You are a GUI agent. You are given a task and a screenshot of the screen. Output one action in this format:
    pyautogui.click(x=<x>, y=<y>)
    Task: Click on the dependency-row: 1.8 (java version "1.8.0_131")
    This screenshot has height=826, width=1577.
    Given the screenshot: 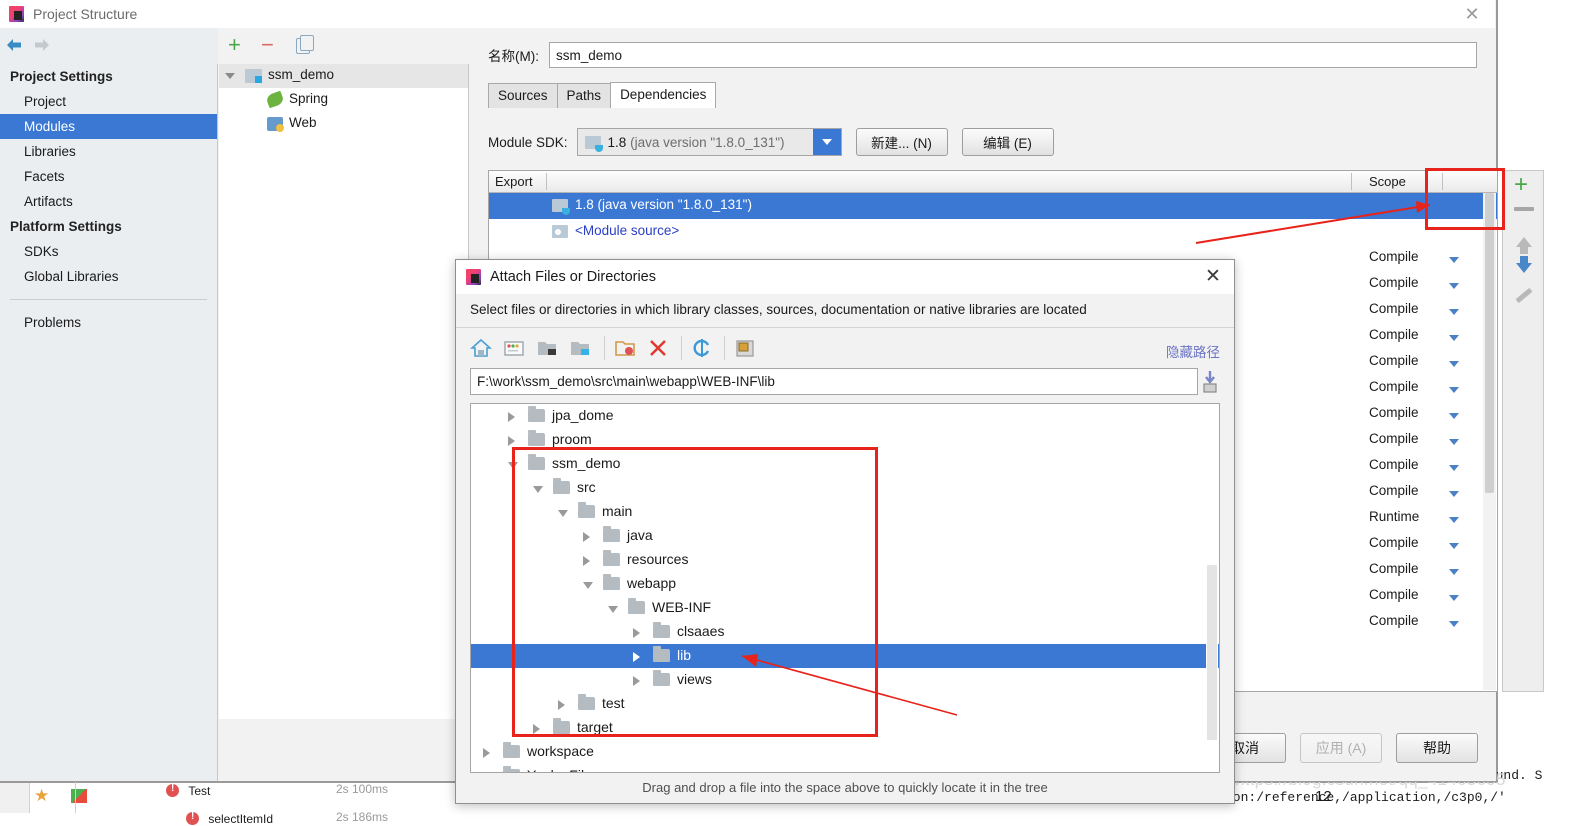 What is the action you would take?
    pyautogui.click(x=993, y=206)
    